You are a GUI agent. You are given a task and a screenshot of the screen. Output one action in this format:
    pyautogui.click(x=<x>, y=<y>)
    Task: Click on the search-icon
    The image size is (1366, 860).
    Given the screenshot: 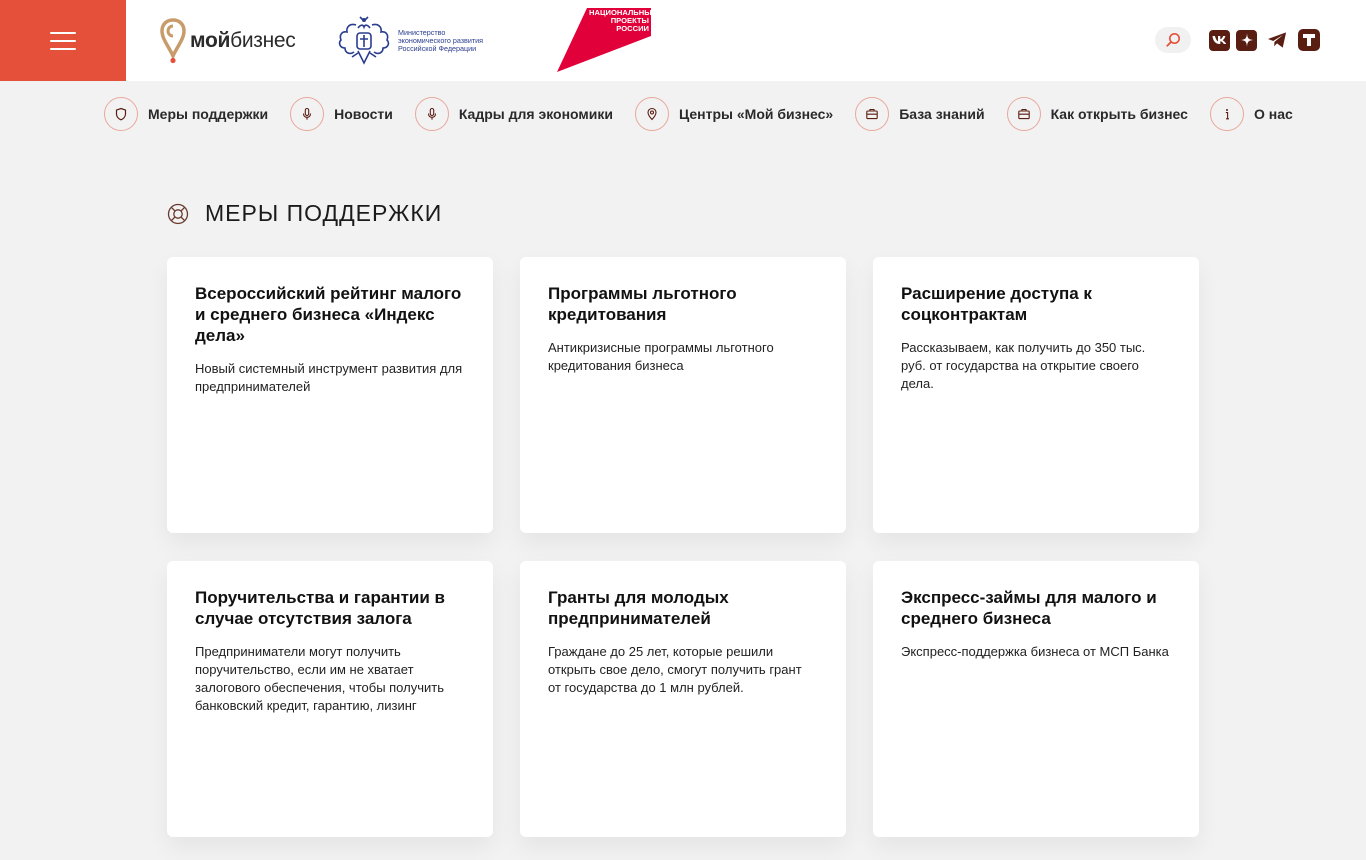 What is the action you would take?
    pyautogui.click(x=1173, y=40)
    